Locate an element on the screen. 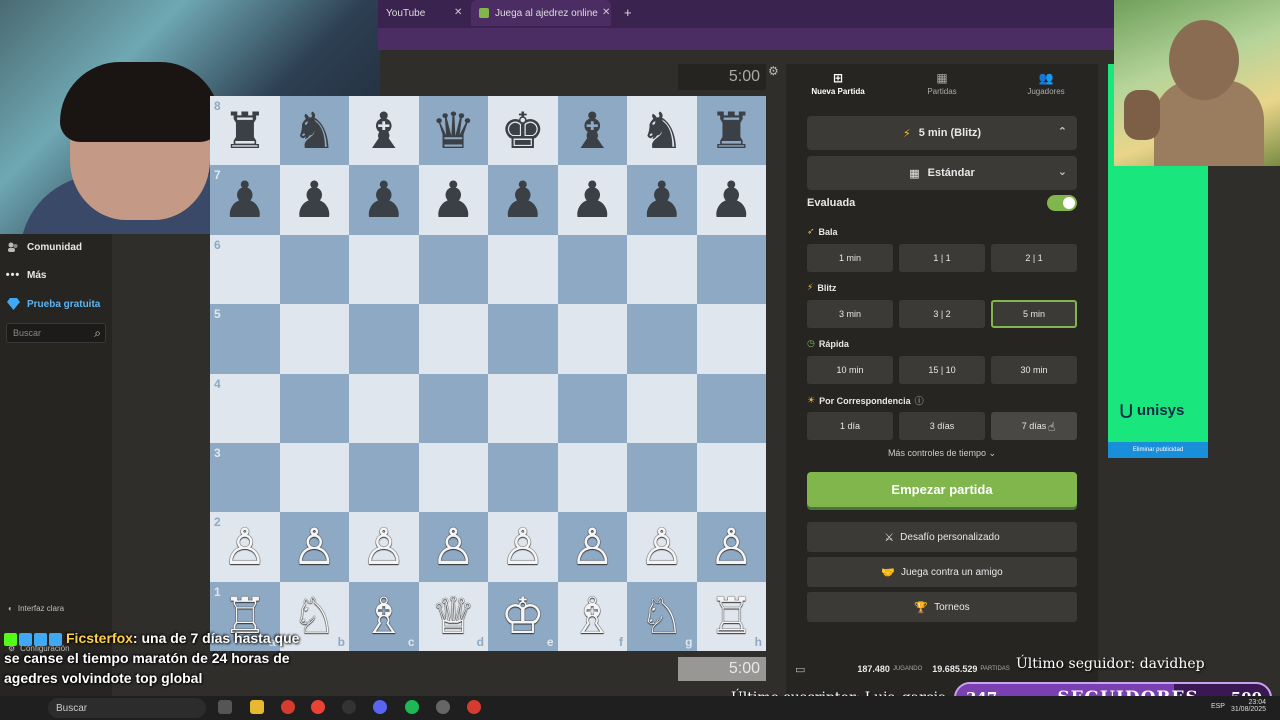 Image resolution: width=1280 pixels, height=720 pixels. board-square-e6 is located at coordinates (523, 269).